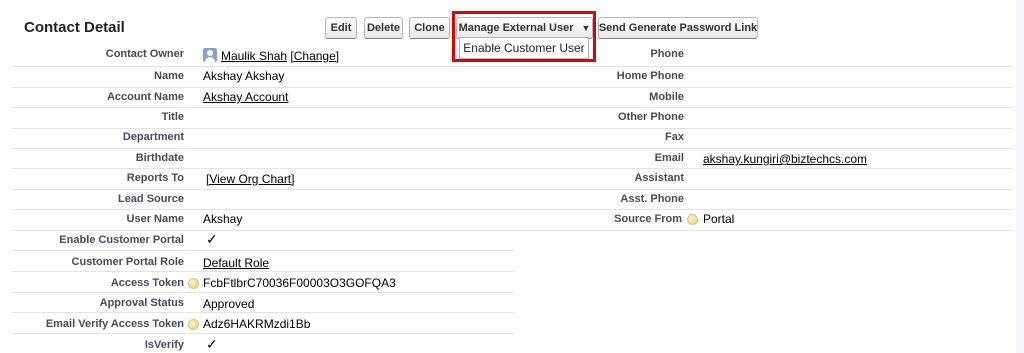  What do you see at coordinates (429, 28) in the screenshot?
I see `clone-button: Clone` at bounding box center [429, 28].